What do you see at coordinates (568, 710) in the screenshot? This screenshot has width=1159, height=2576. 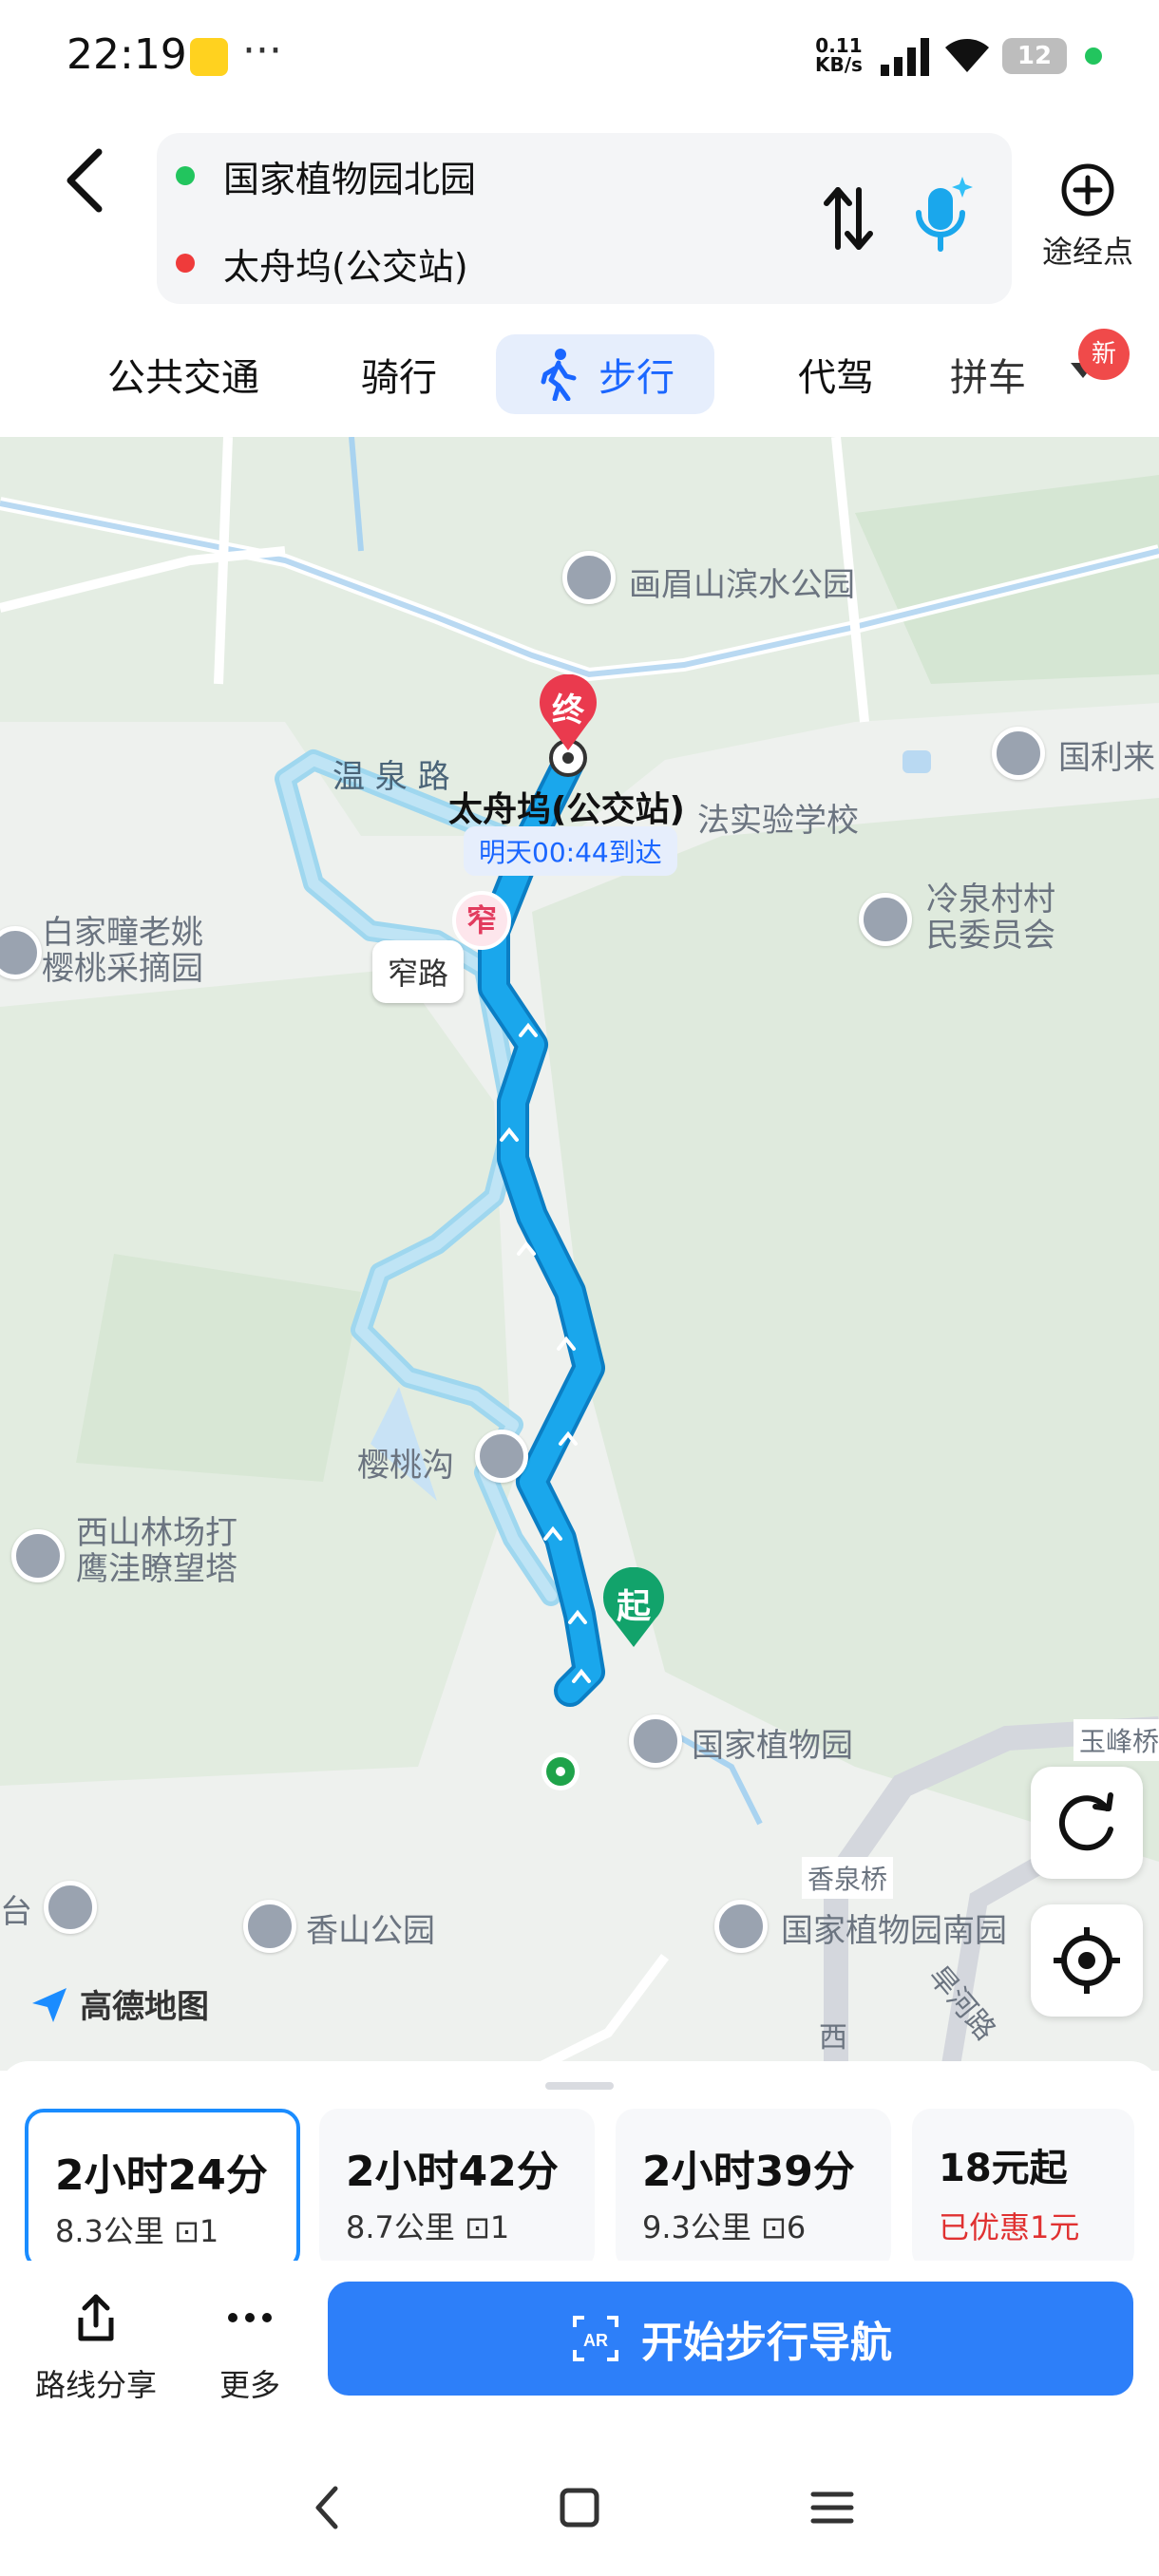 I see `end-pin-label: 终` at bounding box center [568, 710].